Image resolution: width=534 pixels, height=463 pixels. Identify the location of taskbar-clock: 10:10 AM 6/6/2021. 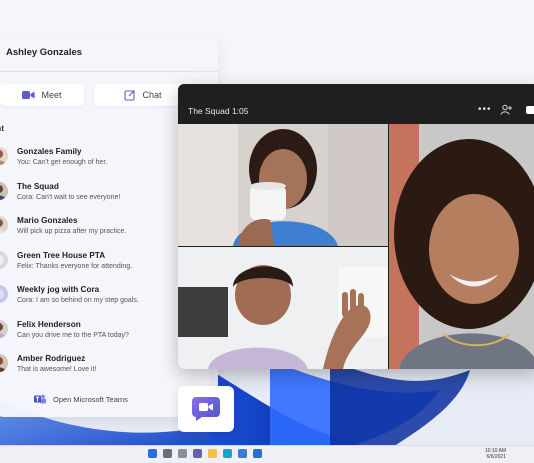
(495, 454).